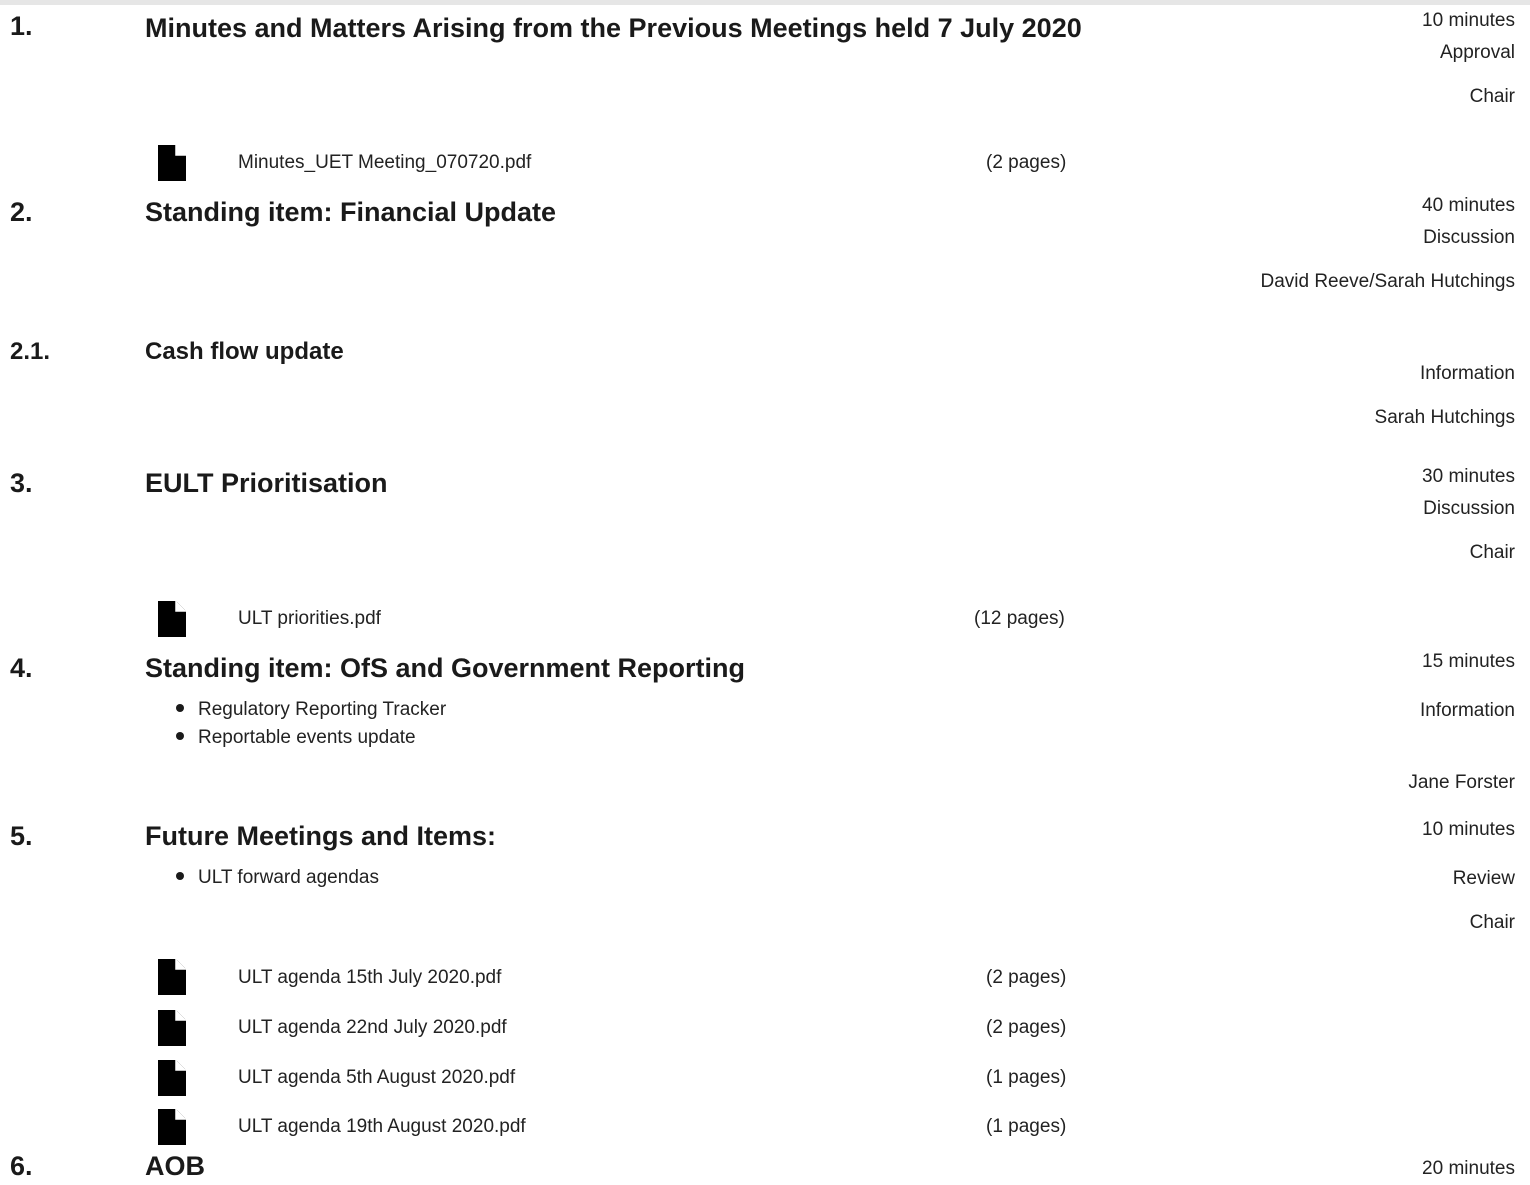  Describe the element at coordinates (266, 483) in the screenshot. I see `item-title: EULT Prioritisation` at that location.